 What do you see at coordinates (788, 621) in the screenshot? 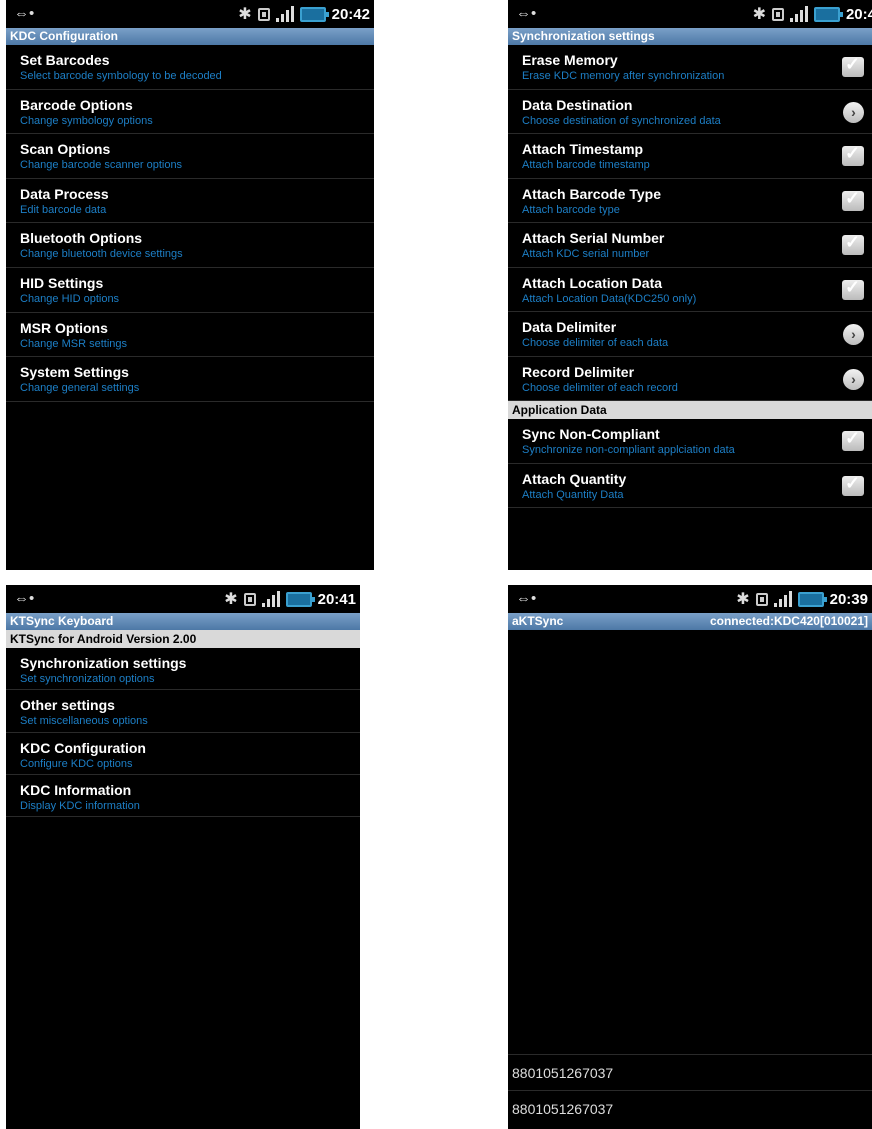
I see `connection-status: connected:KDC420[010021]` at bounding box center [788, 621].